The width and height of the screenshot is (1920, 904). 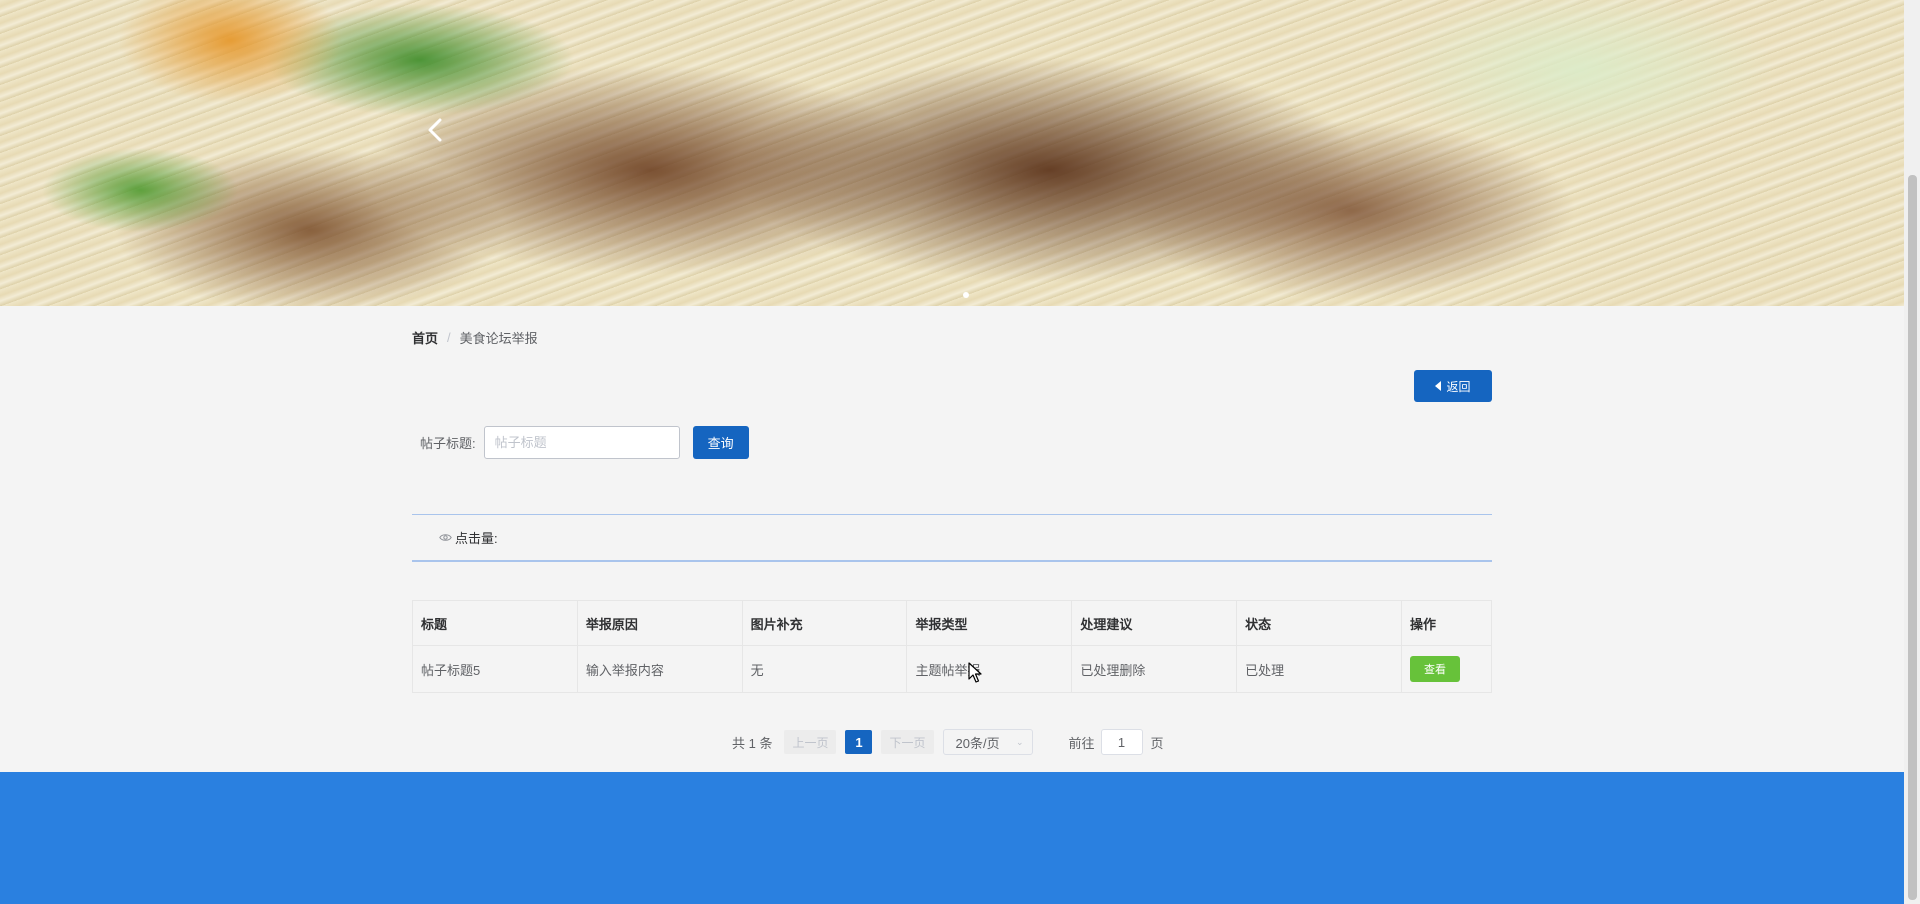 I want to click on view-button: 查看, so click(x=1434, y=669).